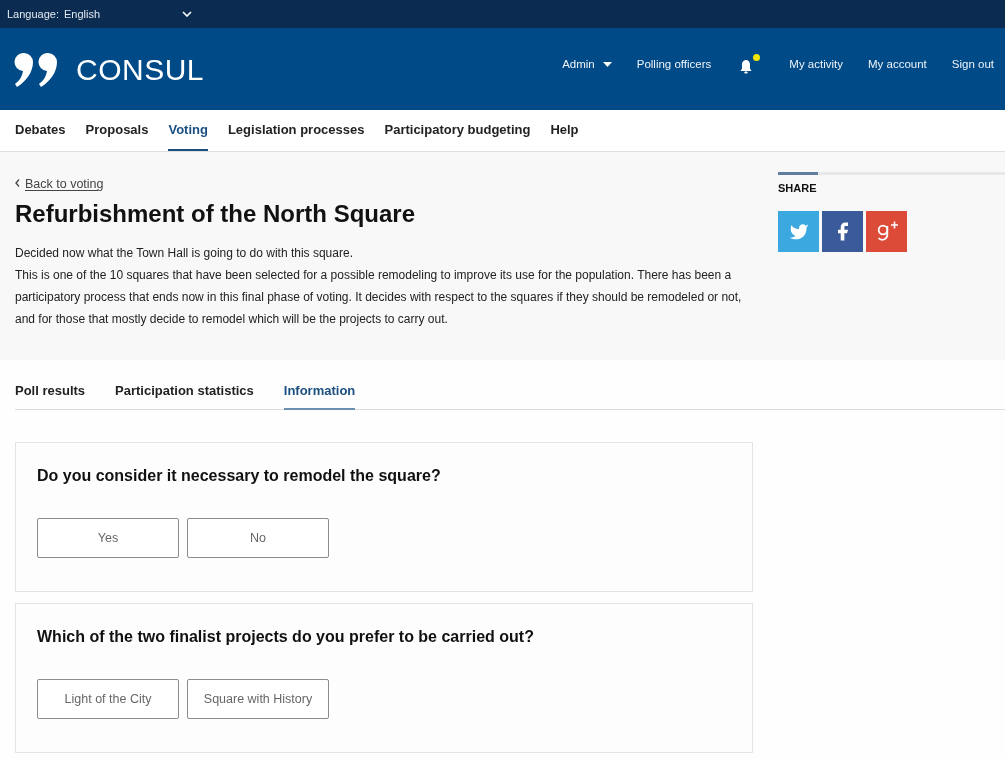  What do you see at coordinates (36, 70) in the screenshot?
I see `quote-marks-logo-icon` at bounding box center [36, 70].